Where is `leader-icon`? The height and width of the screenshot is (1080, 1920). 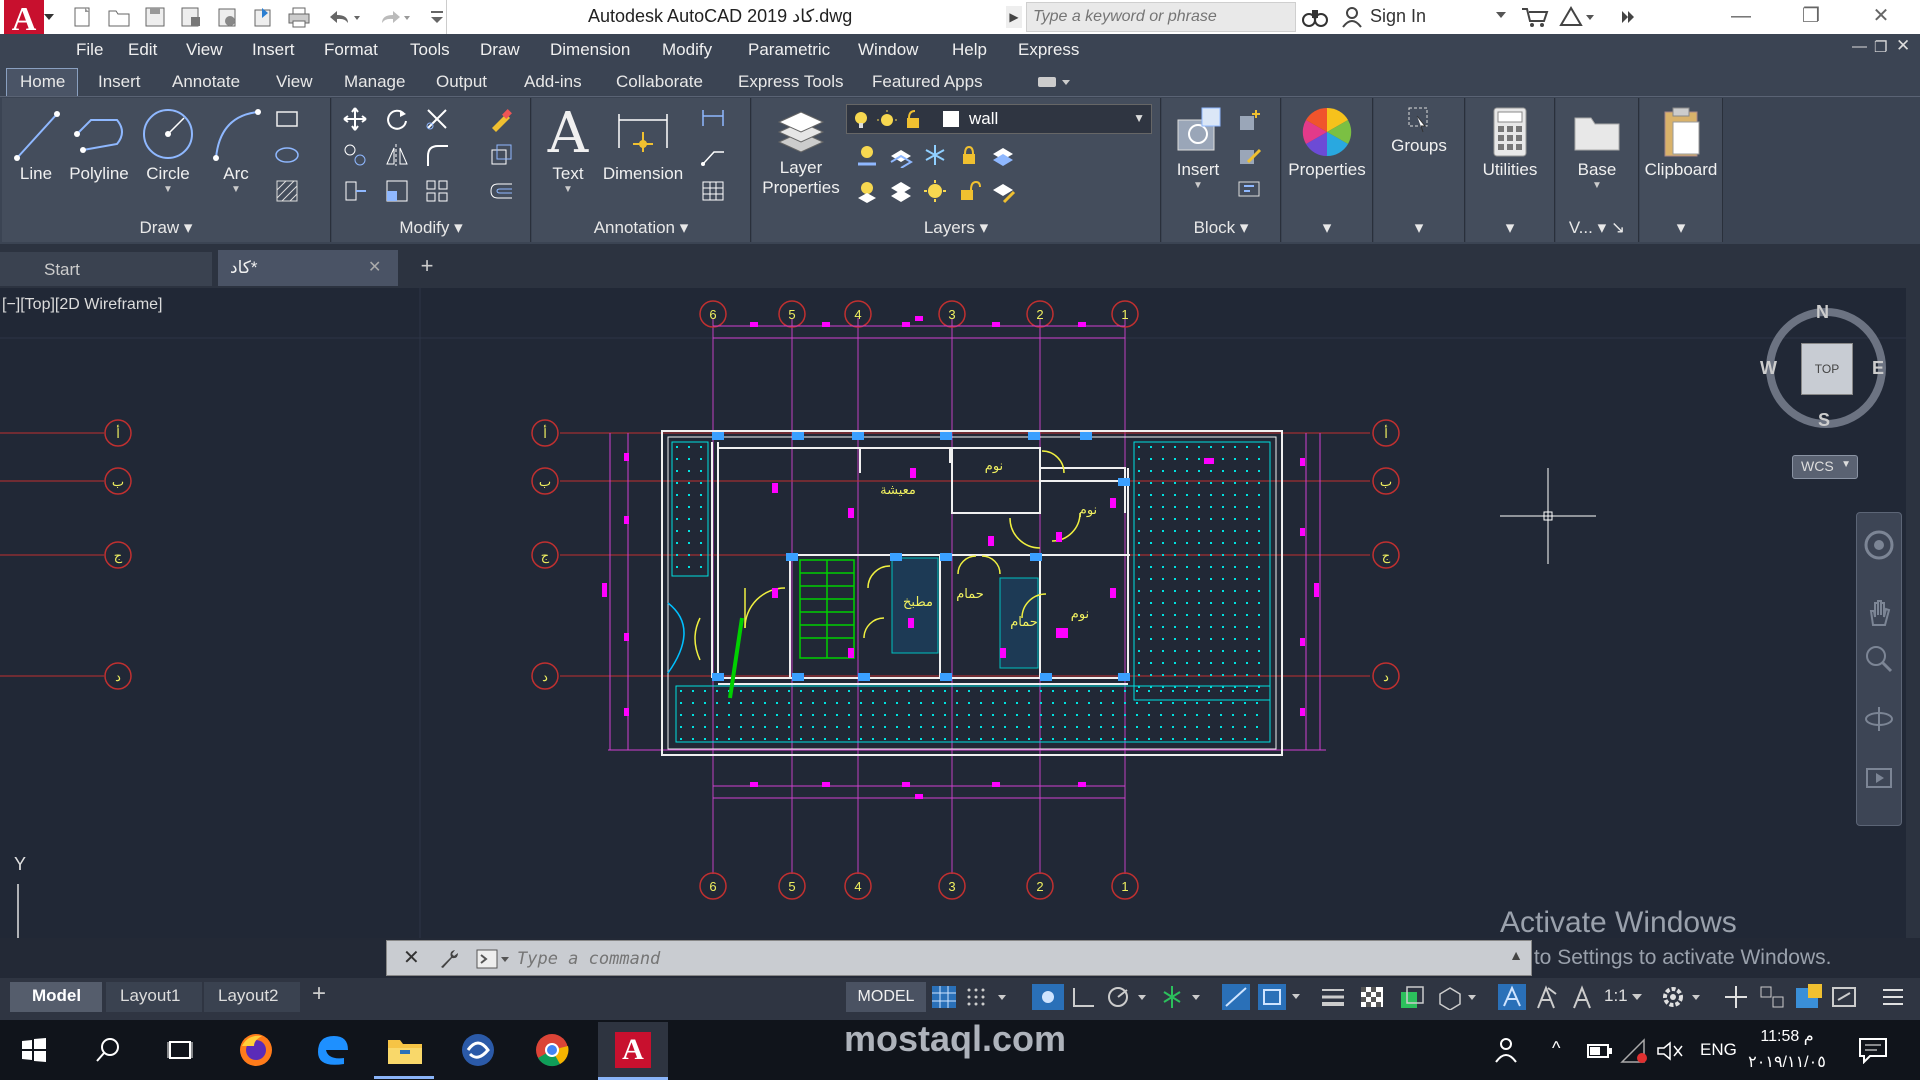 leader-icon is located at coordinates (713, 155).